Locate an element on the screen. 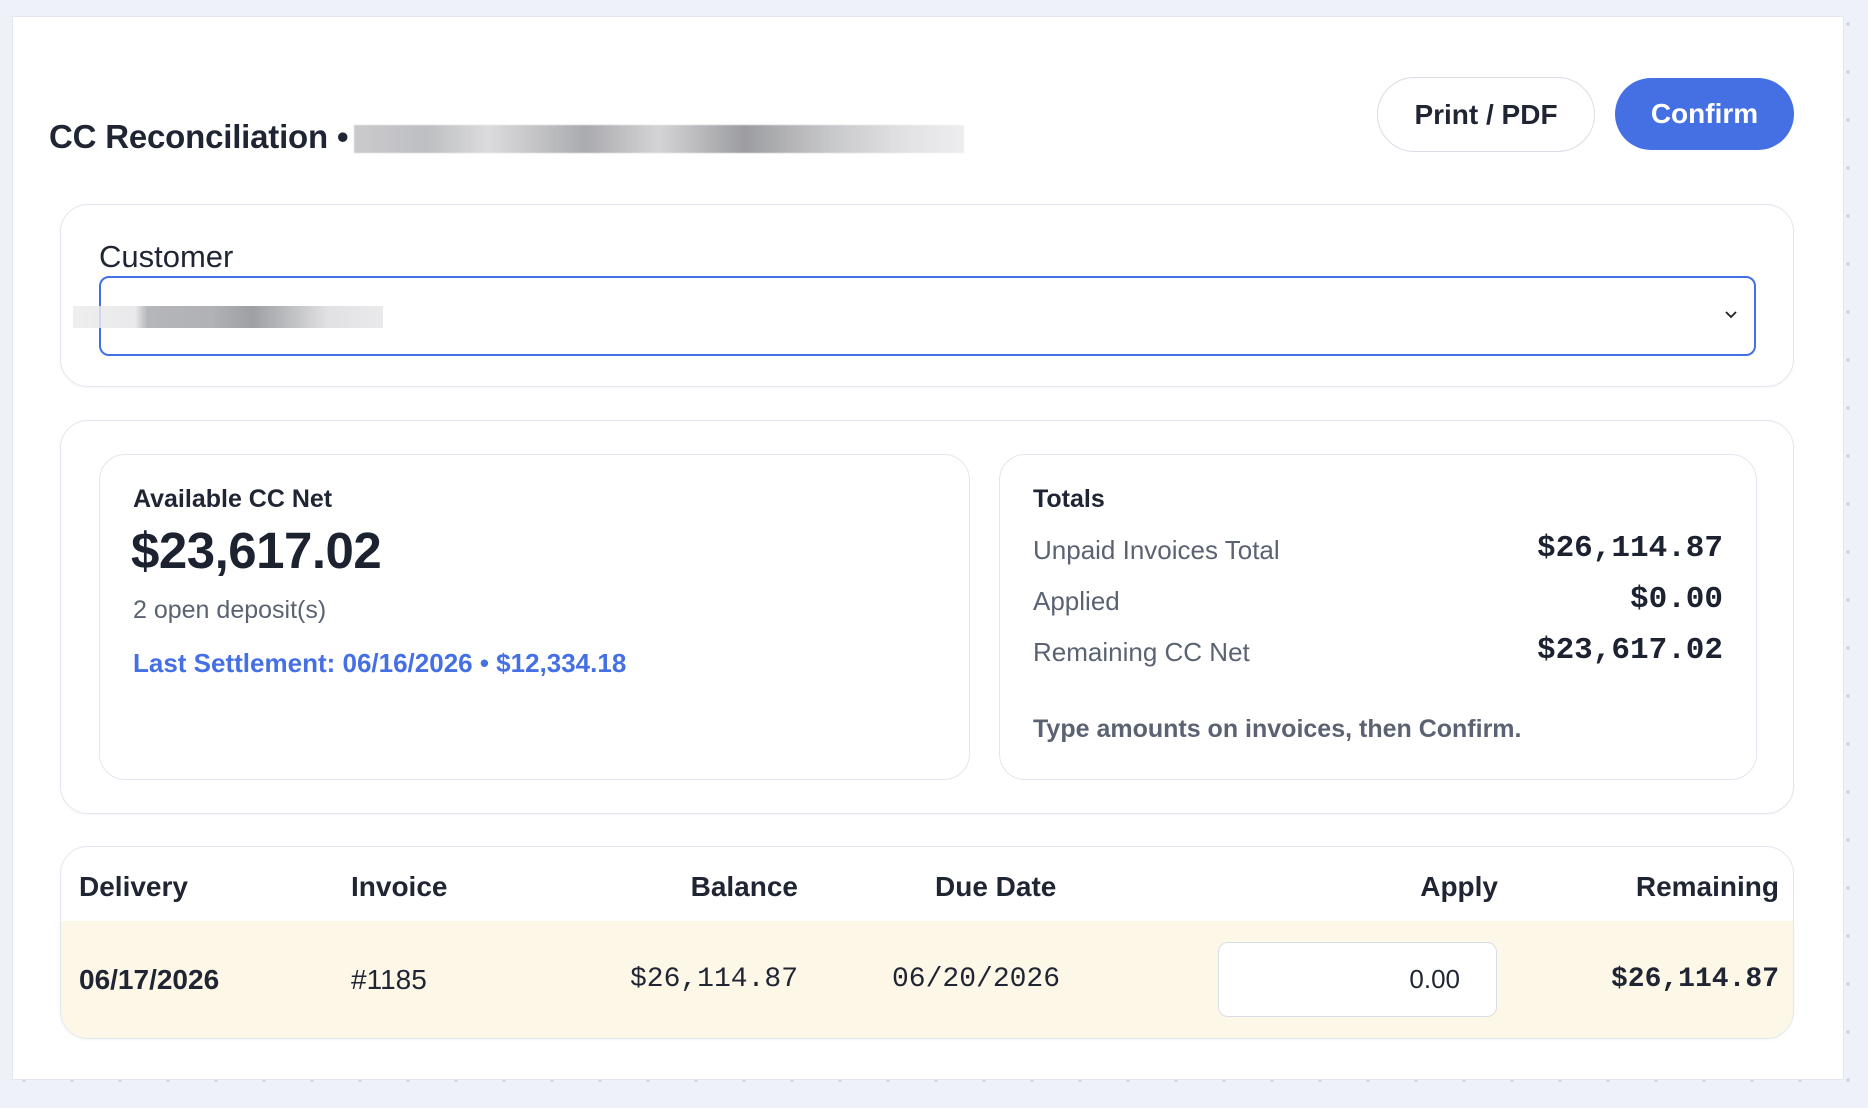 This screenshot has height=1108, width=1868. cell-remaining: $26,114.87 is located at coordinates (1694, 979).